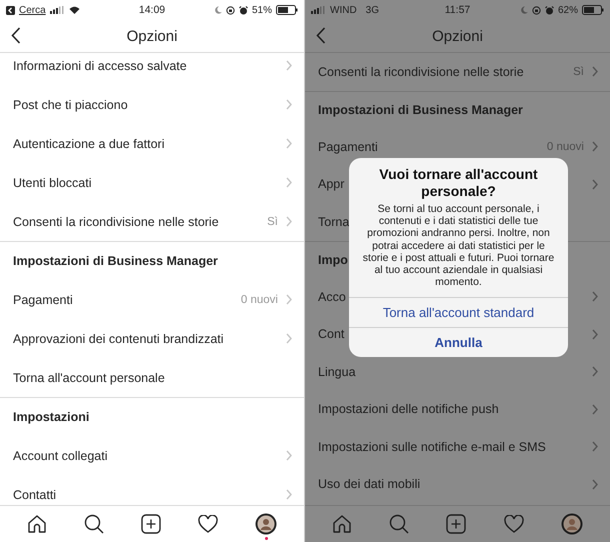 The image size is (610, 542). What do you see at coordinates (408, 409) in the screenshot?
I see `menu-item: Impostazioni delle notifiche push` at bounding box center [408, 409].